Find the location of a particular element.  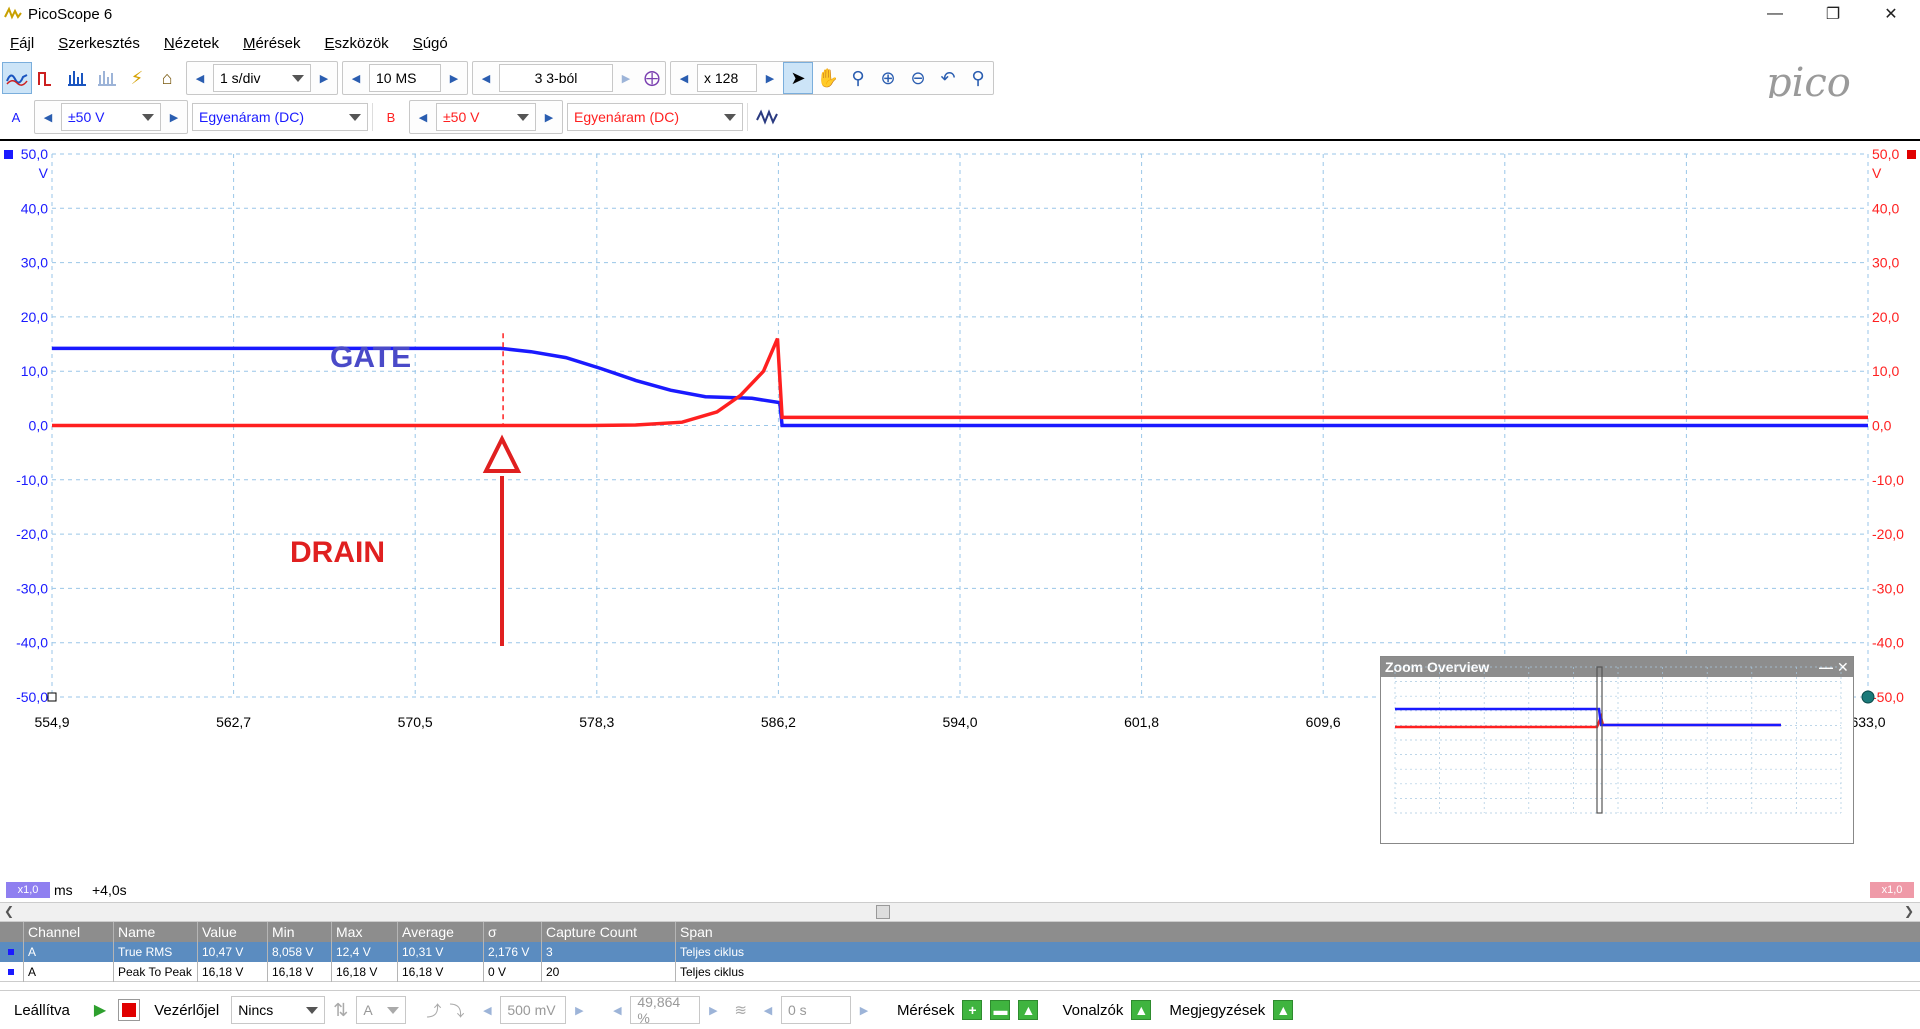

samples-value: 10 MS is located at coordinates (396, 78).